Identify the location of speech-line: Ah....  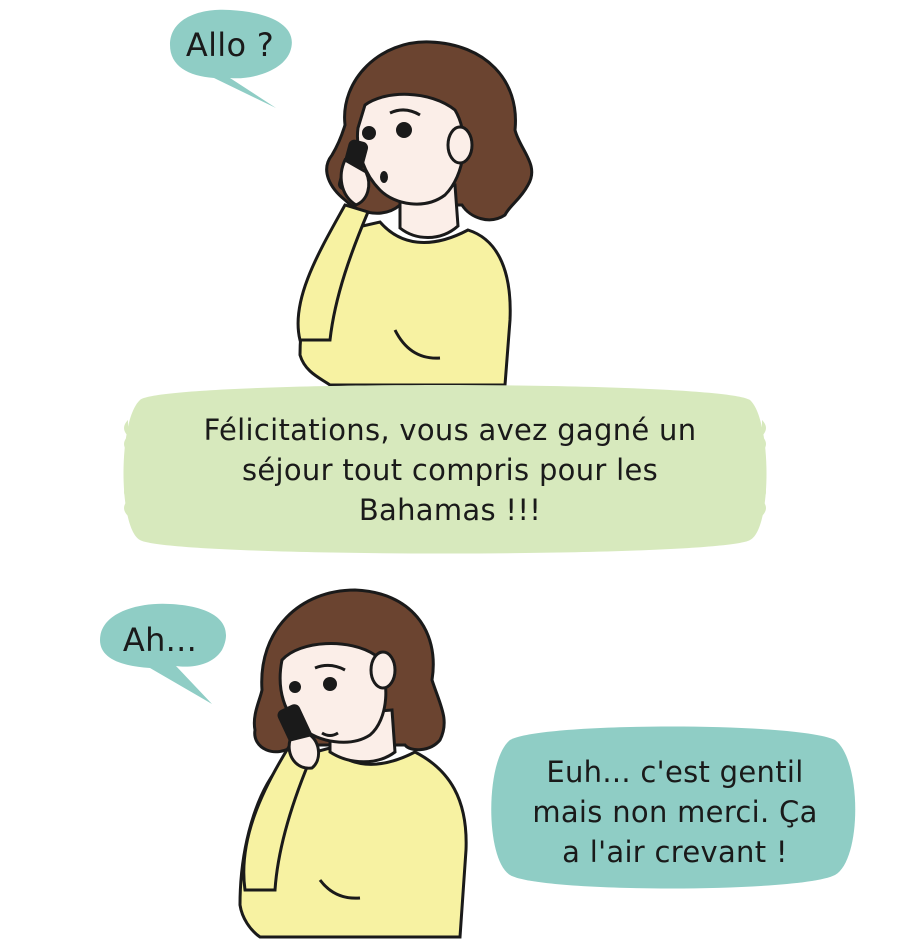
(160, 640).